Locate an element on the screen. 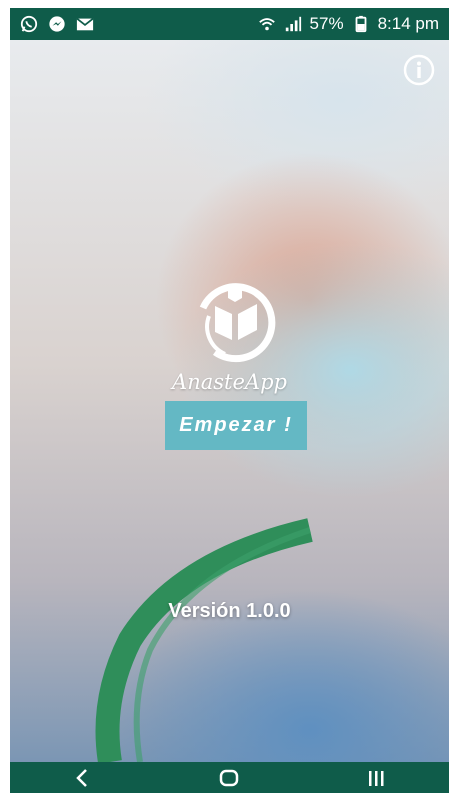 Image resolution: width=457 pixels, height=793 pixels. messenger-icon is located at coordinates (57, 24).